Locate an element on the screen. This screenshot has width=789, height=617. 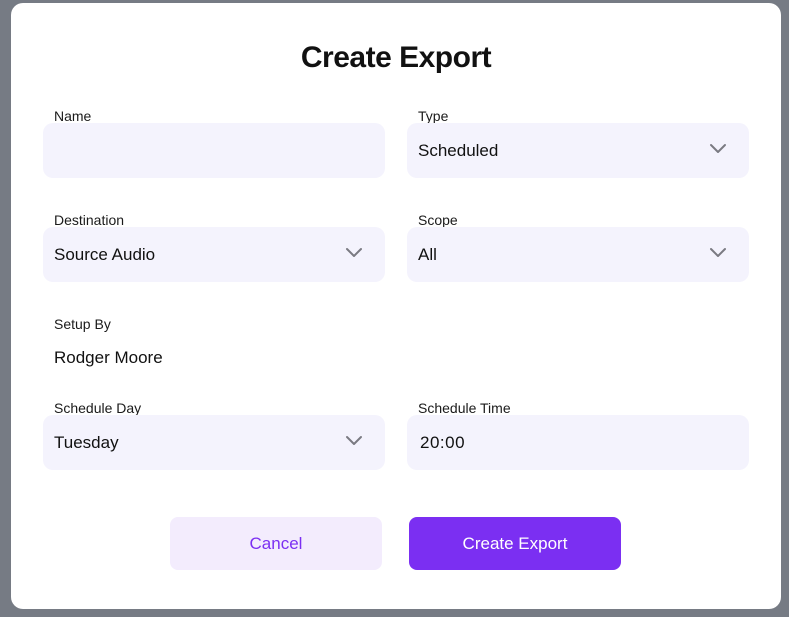
schedule-time-input: 20:00 is located at coordinates (578, 442).